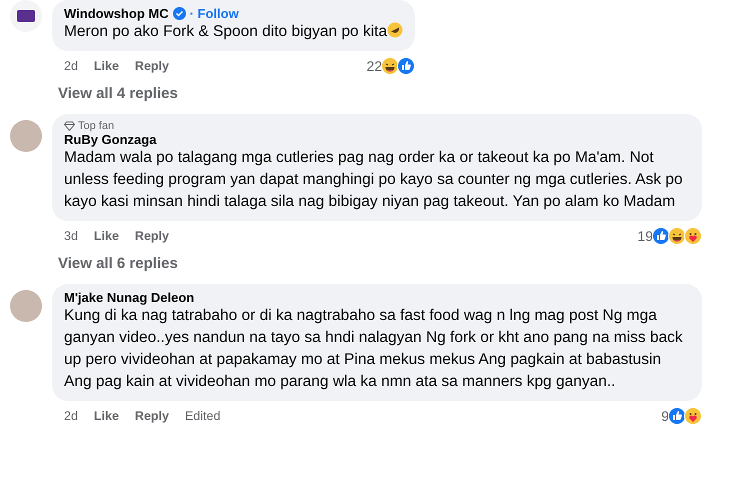  What do you see at coordinates (110, 139) in the screenshot?
I see `author-name: RuBy Gonzaga` at bounding box center [110, 139].